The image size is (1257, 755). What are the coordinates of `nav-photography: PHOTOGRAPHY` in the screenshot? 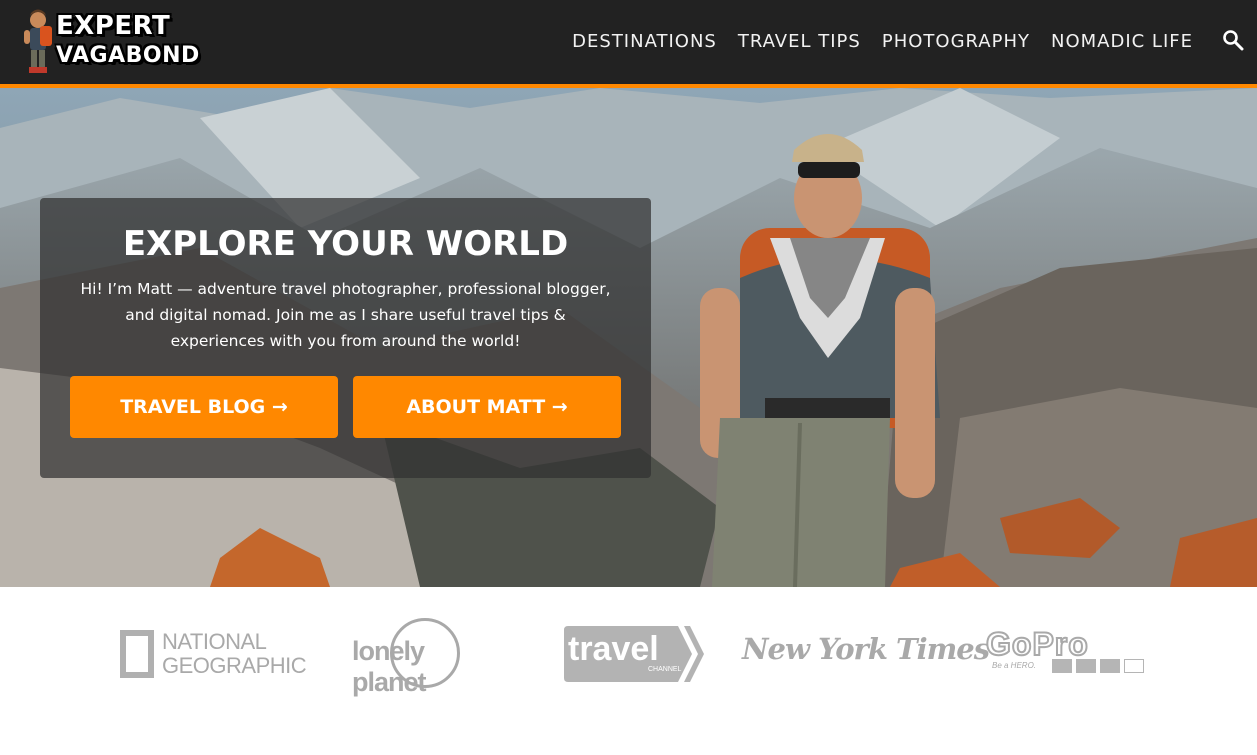 It's located at (956, 41).